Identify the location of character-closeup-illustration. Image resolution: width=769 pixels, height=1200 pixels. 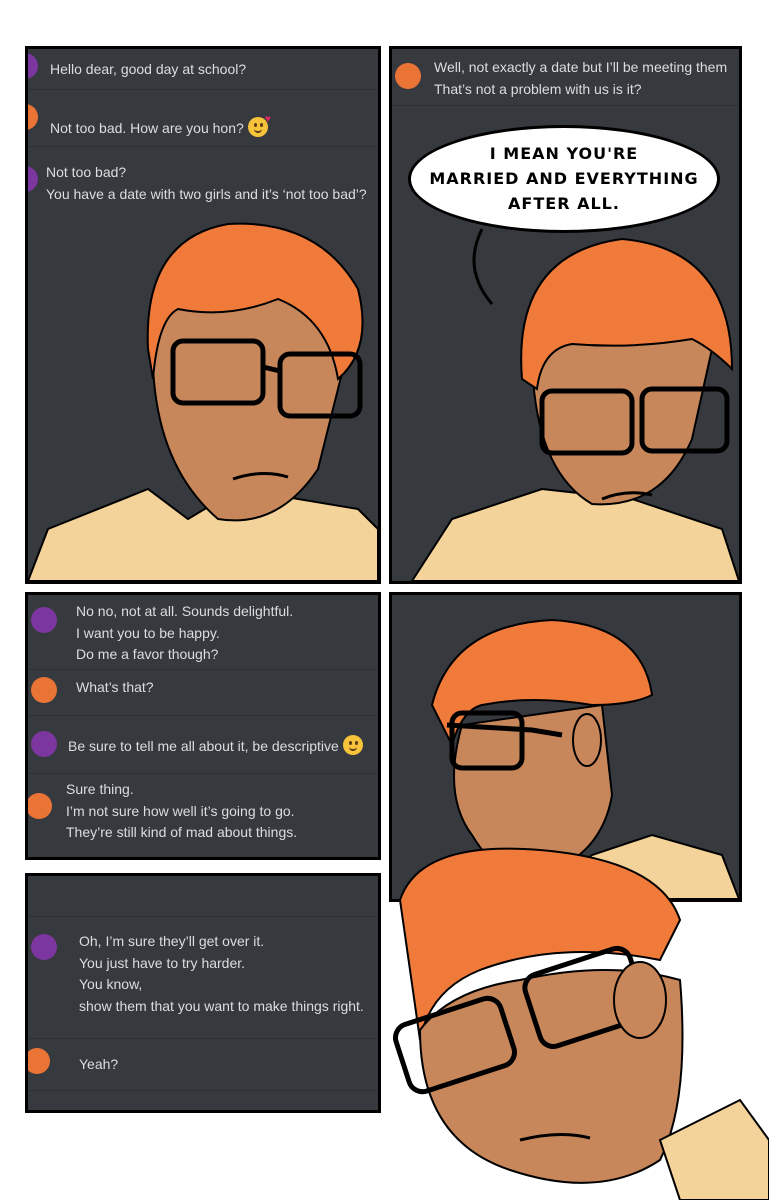
(581, 1023).